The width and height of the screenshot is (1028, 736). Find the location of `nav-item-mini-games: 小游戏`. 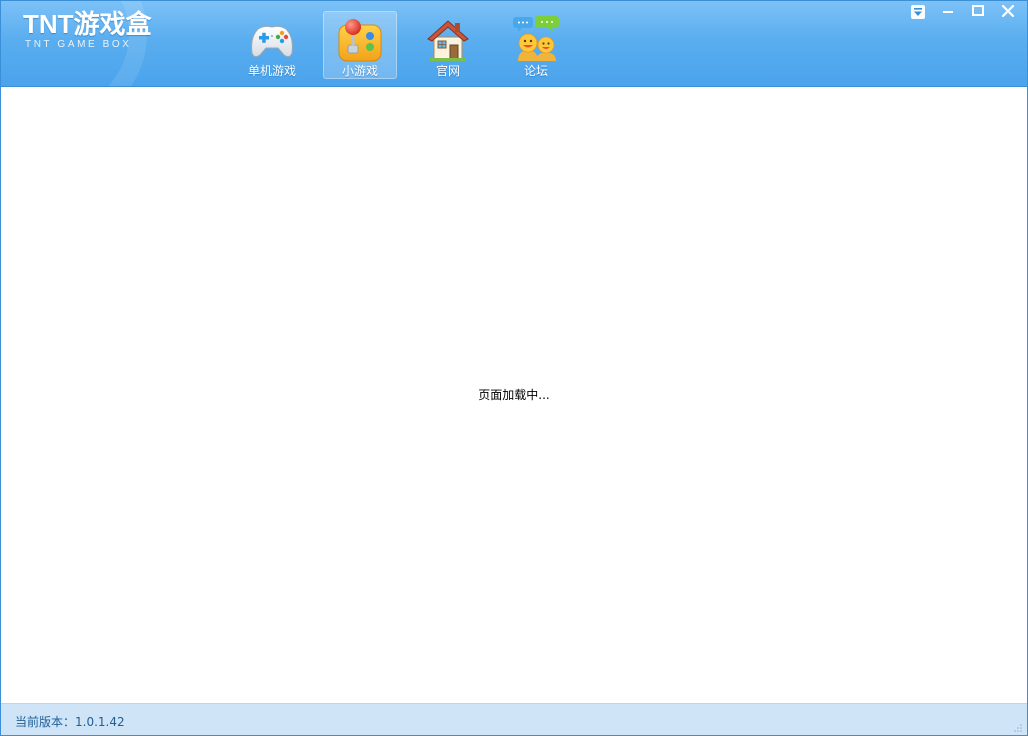

nav-item-mini-games: 小游戏 is located at coordinates (360, 45).